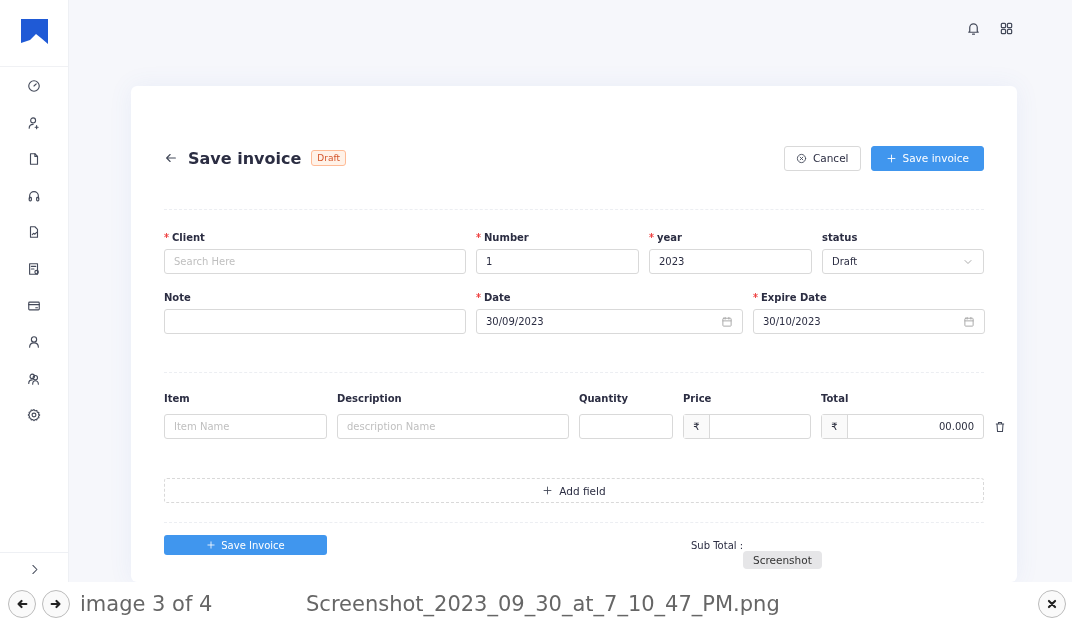 The image size is (1080, 626). Describe the element at coordinates (902, 426) in the screenshot. I see `total-field: ₹ 00.000` at that location.